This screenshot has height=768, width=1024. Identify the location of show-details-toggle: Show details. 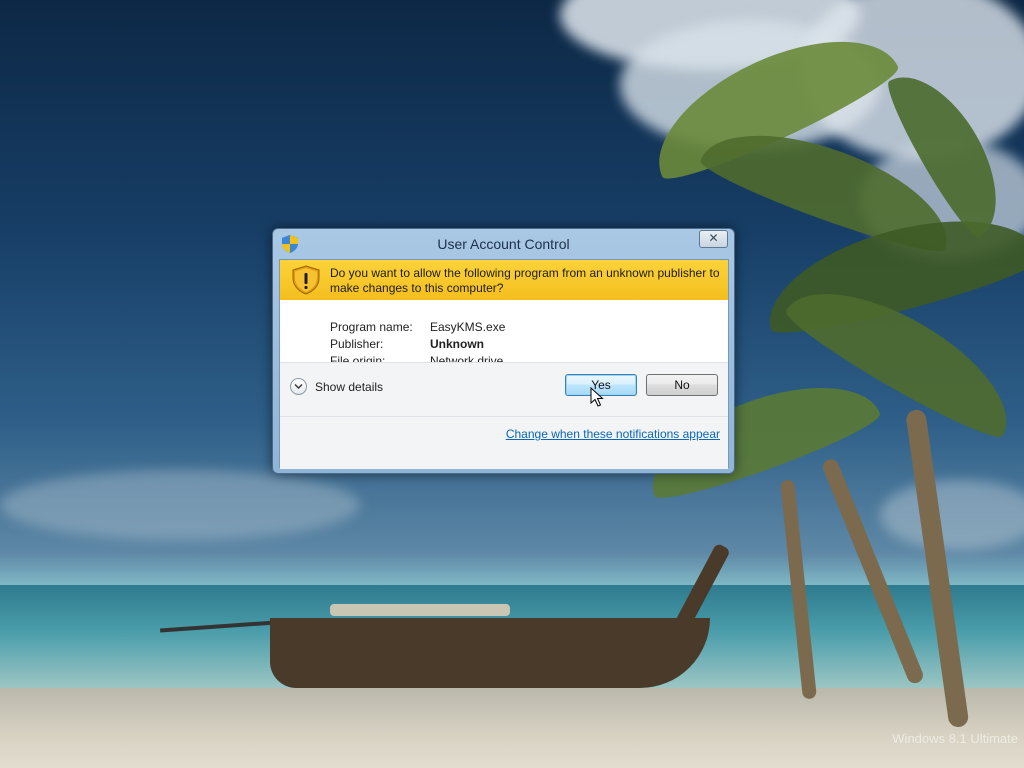
(349, 387).